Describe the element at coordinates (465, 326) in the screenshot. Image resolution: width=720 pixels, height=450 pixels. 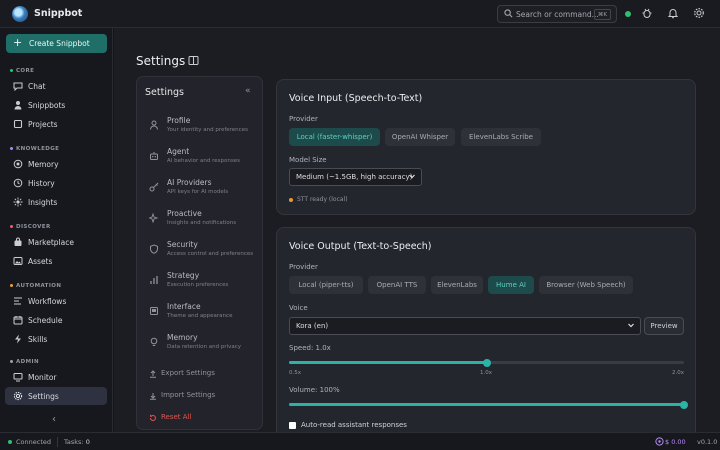
I see `voice-select: Kora (en)` at that location.